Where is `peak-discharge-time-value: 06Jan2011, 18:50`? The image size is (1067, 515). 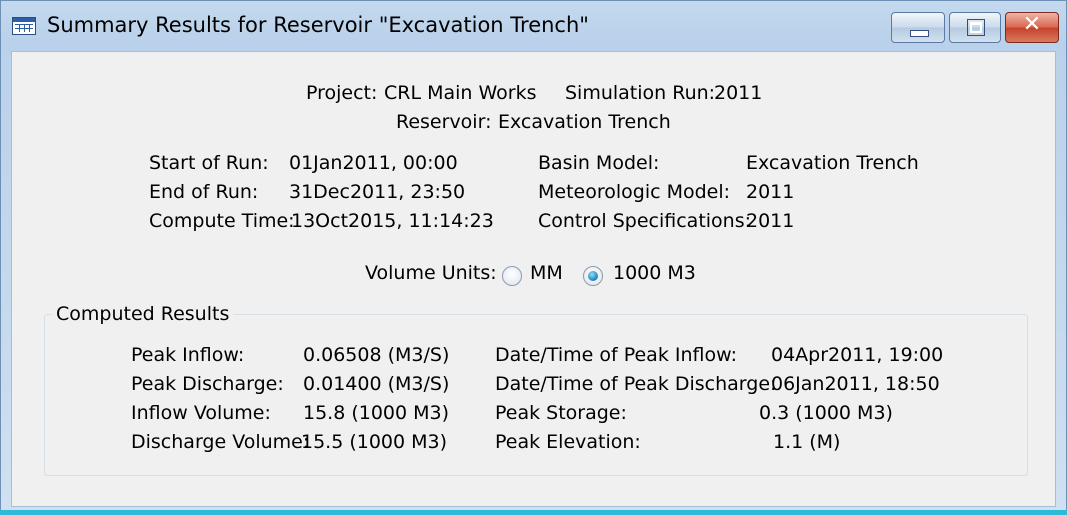 peak-discharge-time-value: 06Jan2011, 18:50 is located at coordinates (855, 384).